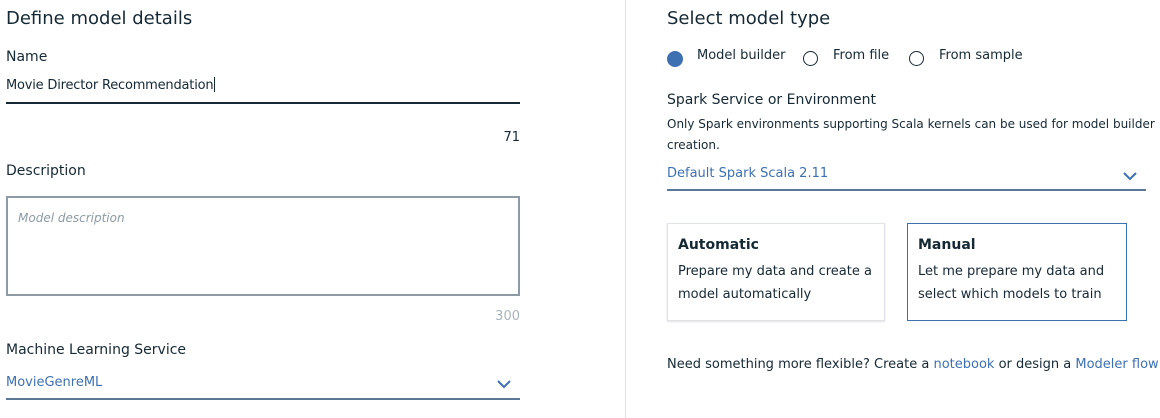  I want to click on name-input: Movie Director Recommendation, so click(263, 90).